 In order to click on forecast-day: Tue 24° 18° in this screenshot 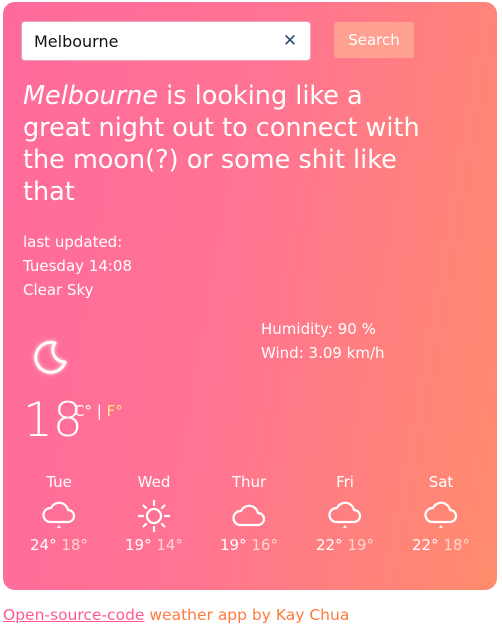, I will do `click(59, 513)`.